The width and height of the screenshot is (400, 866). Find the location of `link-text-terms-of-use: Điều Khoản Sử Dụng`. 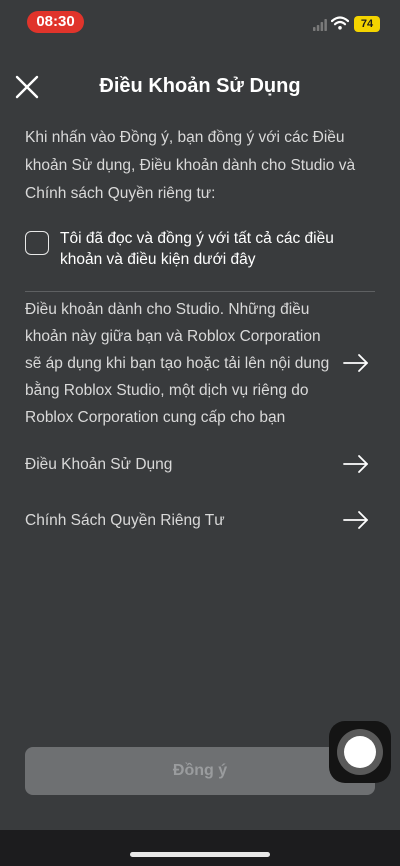

link-text-terms-of-use: Điều Khoản Sử Dụng is located at coordinates (99, 464).